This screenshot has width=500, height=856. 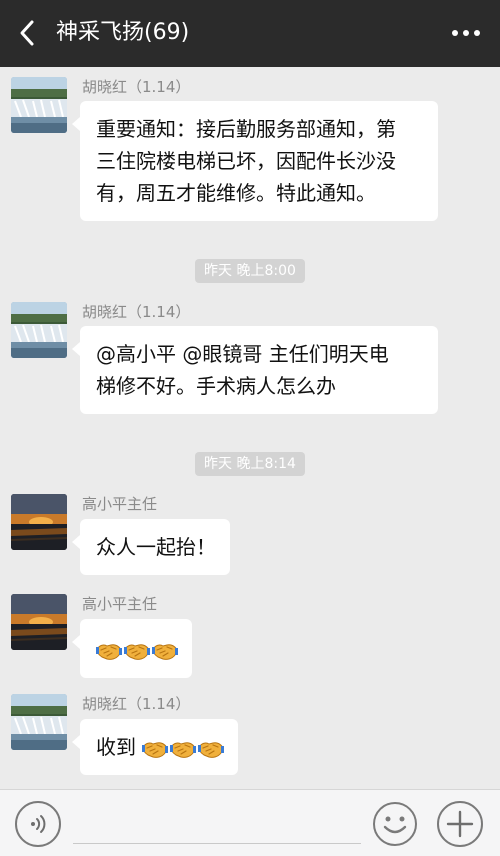 What do you see at coordinates (27, 33) in the screenshot?
I see `chevron-left-icon` at bounding box center [27, 33].